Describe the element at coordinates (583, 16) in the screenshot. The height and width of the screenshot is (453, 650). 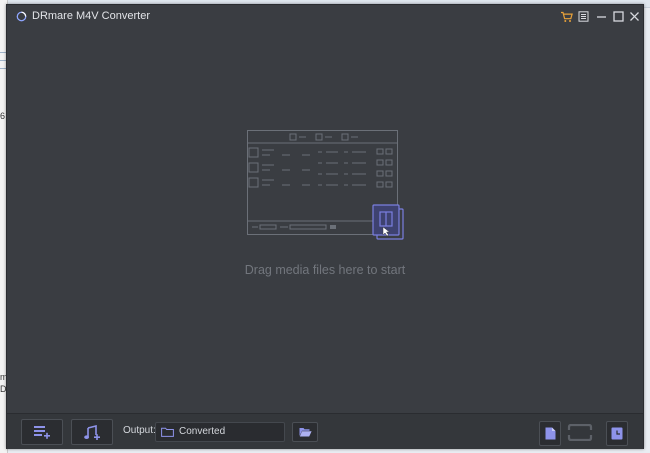
I see `menu-icon` at that location.